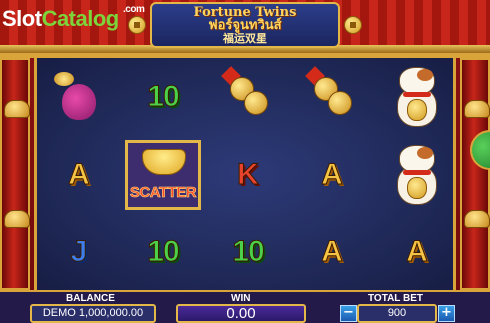 The width and height of the screenshot is (490, 323). What do you see at coordinates (245, 38) in the screenshot?
I see `logo-chinese: 福运双星` at bounding box center [245, 38].